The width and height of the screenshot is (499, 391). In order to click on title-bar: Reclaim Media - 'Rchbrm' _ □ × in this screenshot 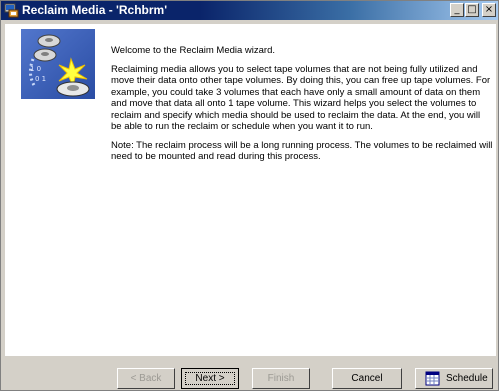, I will do `click(249, 10)`.